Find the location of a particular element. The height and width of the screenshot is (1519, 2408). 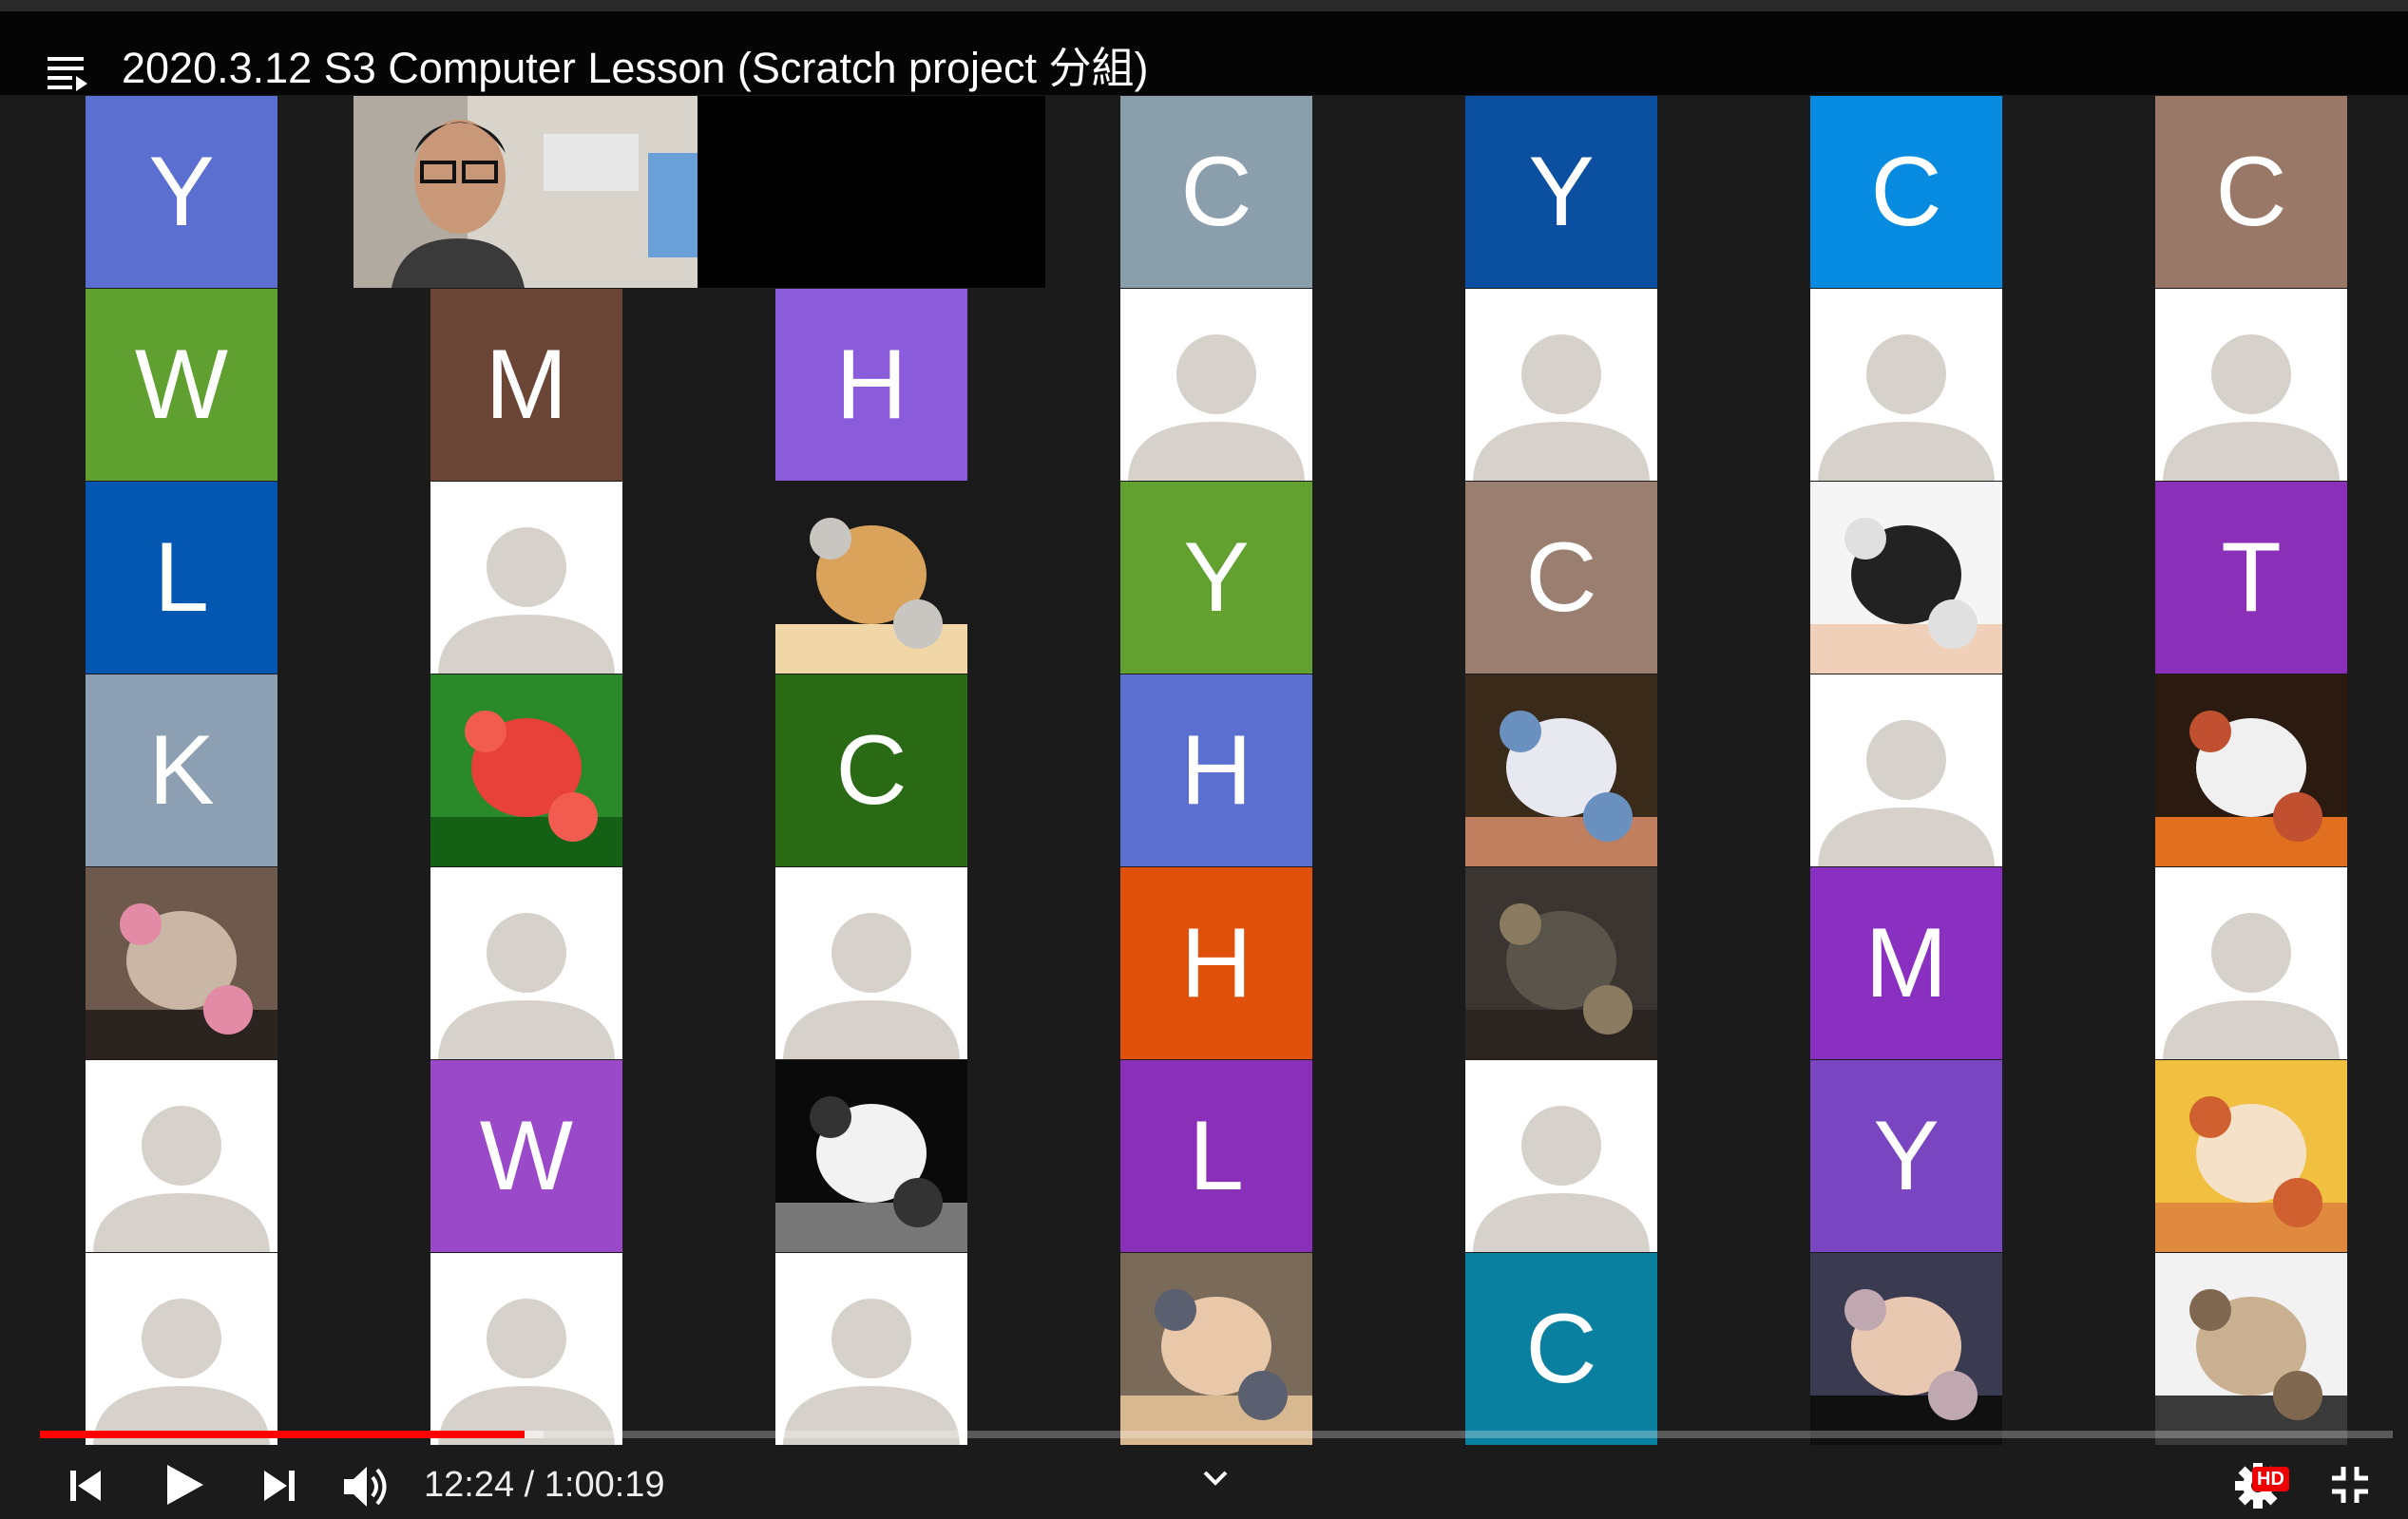

empty-tile is located at coordinates (871, 192).